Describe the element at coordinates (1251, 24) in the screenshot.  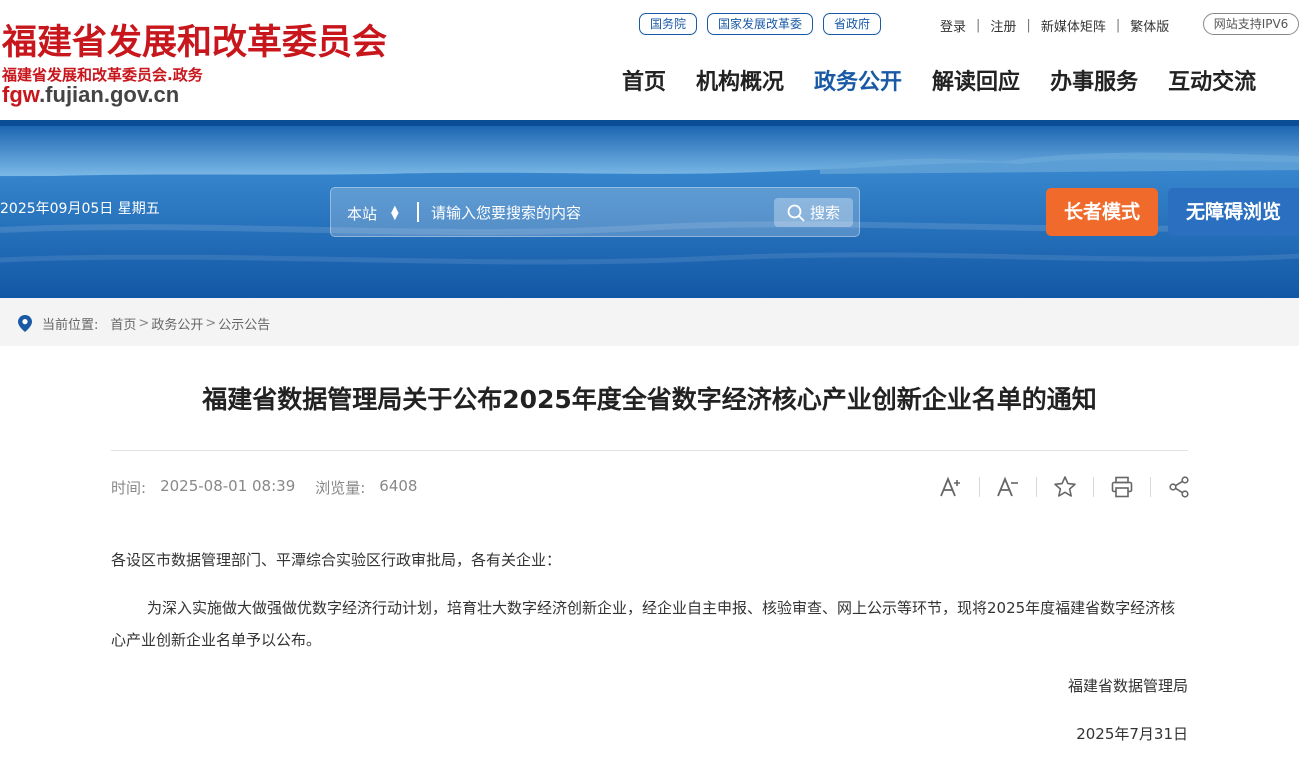
I see `ipv6-badge: 网站支持IPV6` at that location.